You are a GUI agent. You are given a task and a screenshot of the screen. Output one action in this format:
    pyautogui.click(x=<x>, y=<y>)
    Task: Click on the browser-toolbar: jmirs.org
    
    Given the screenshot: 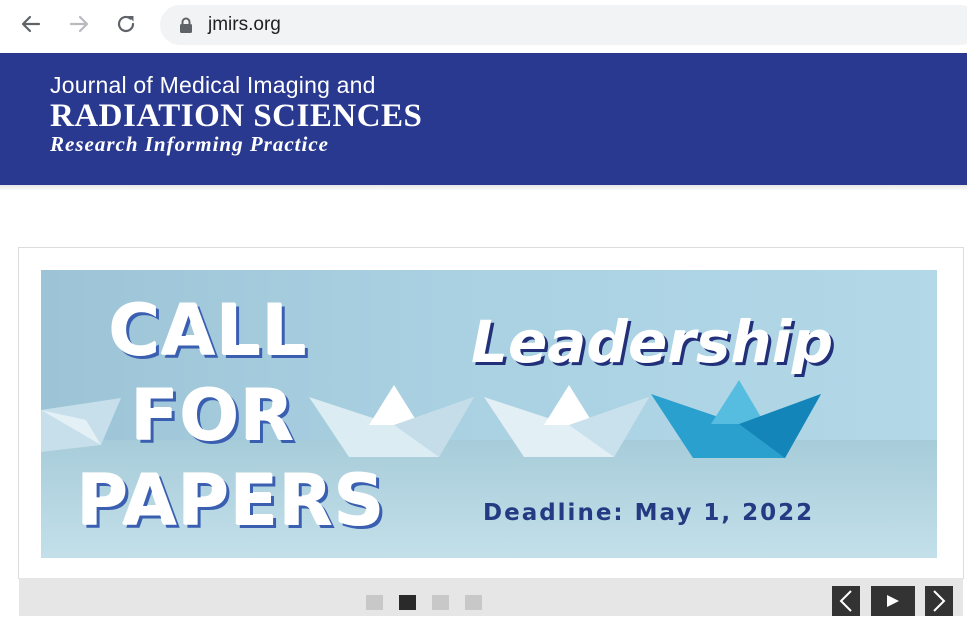 What is the action you would take?
    pyautogui.click(x=483, y=26)
    